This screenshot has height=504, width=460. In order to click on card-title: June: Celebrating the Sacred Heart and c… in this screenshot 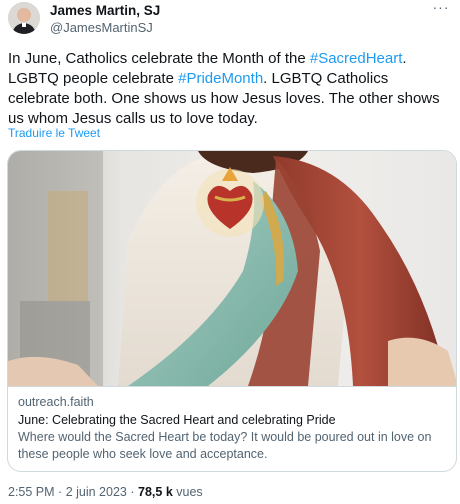, I will do `click(177, 420)`.